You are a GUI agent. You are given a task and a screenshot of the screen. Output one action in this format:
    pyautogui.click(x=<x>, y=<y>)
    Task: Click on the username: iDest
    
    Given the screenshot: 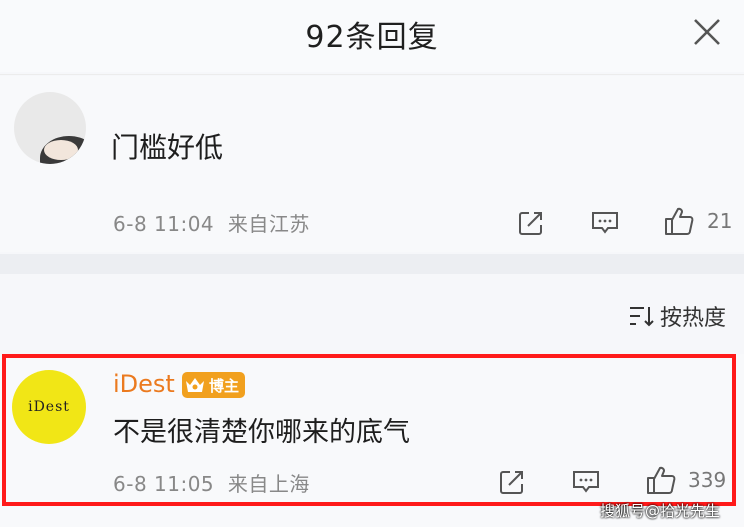 What is the action you would take?
    pyautogui.click(x=144, y=384)
    